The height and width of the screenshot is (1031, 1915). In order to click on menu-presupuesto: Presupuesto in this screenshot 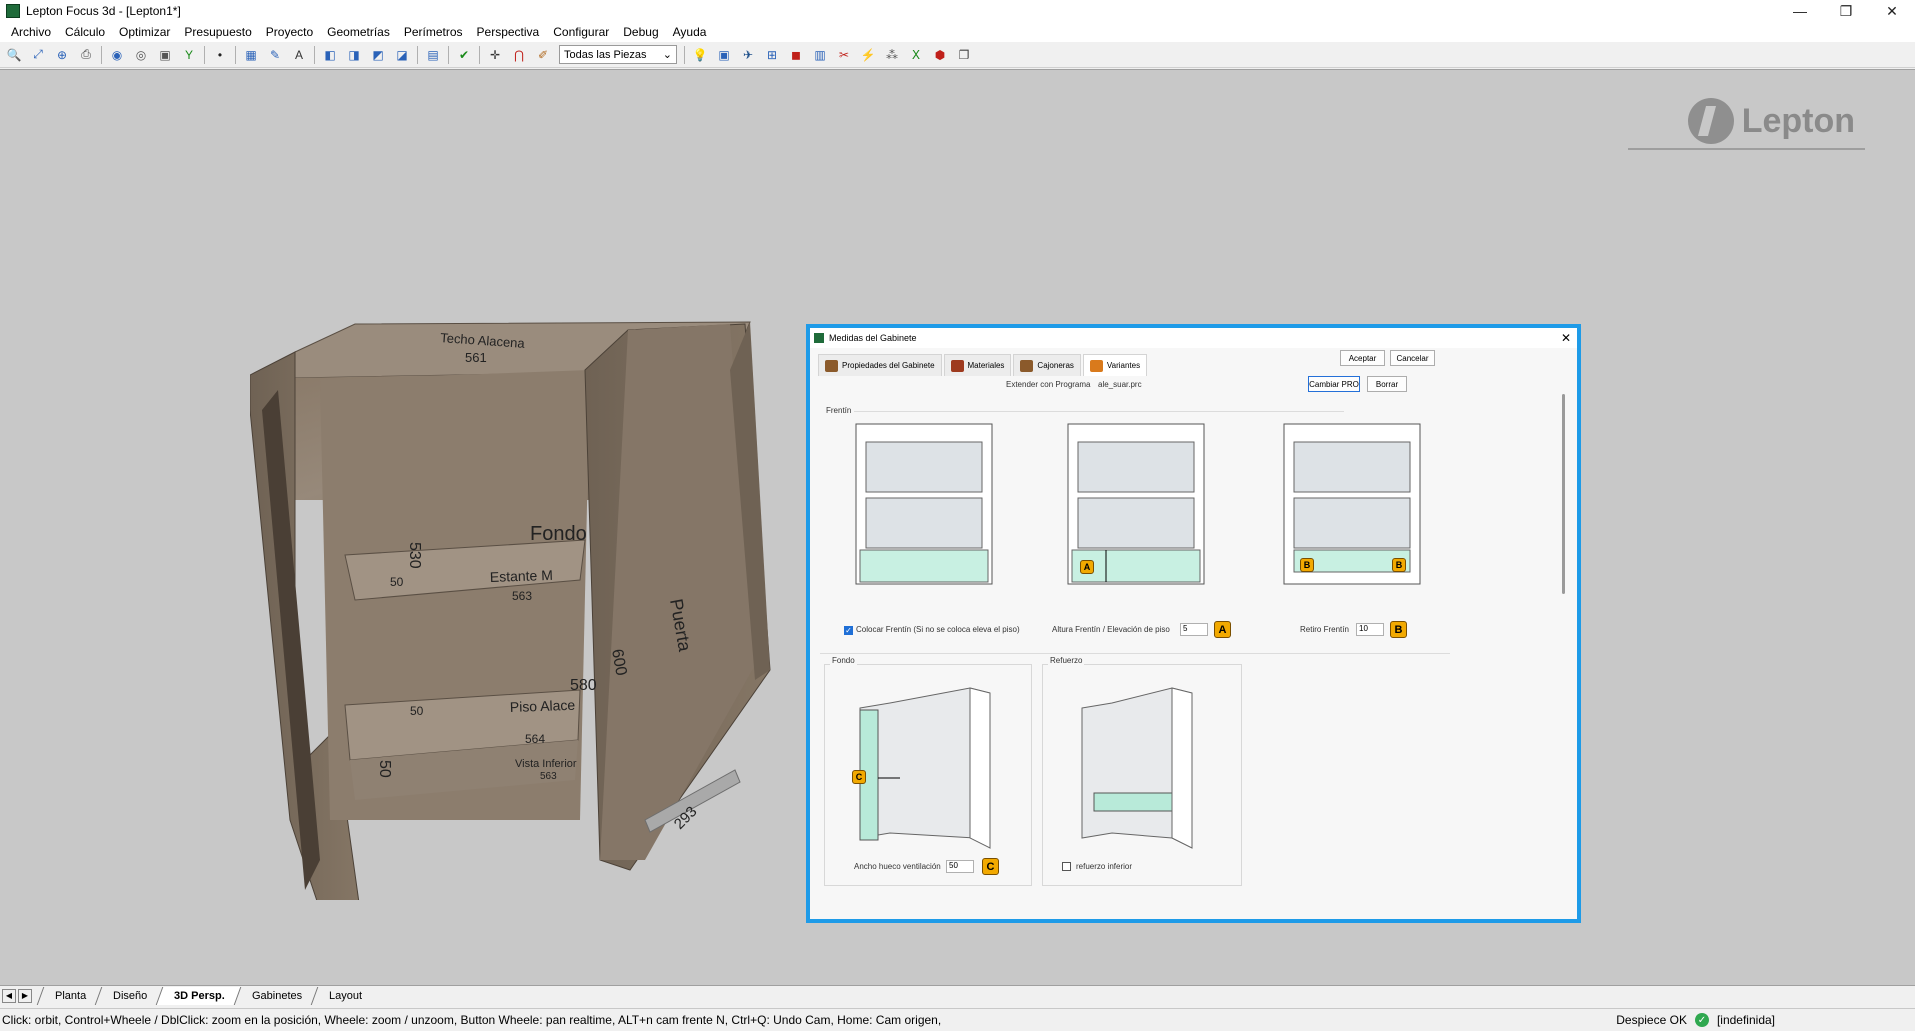, I will do `click(217, 32)`.